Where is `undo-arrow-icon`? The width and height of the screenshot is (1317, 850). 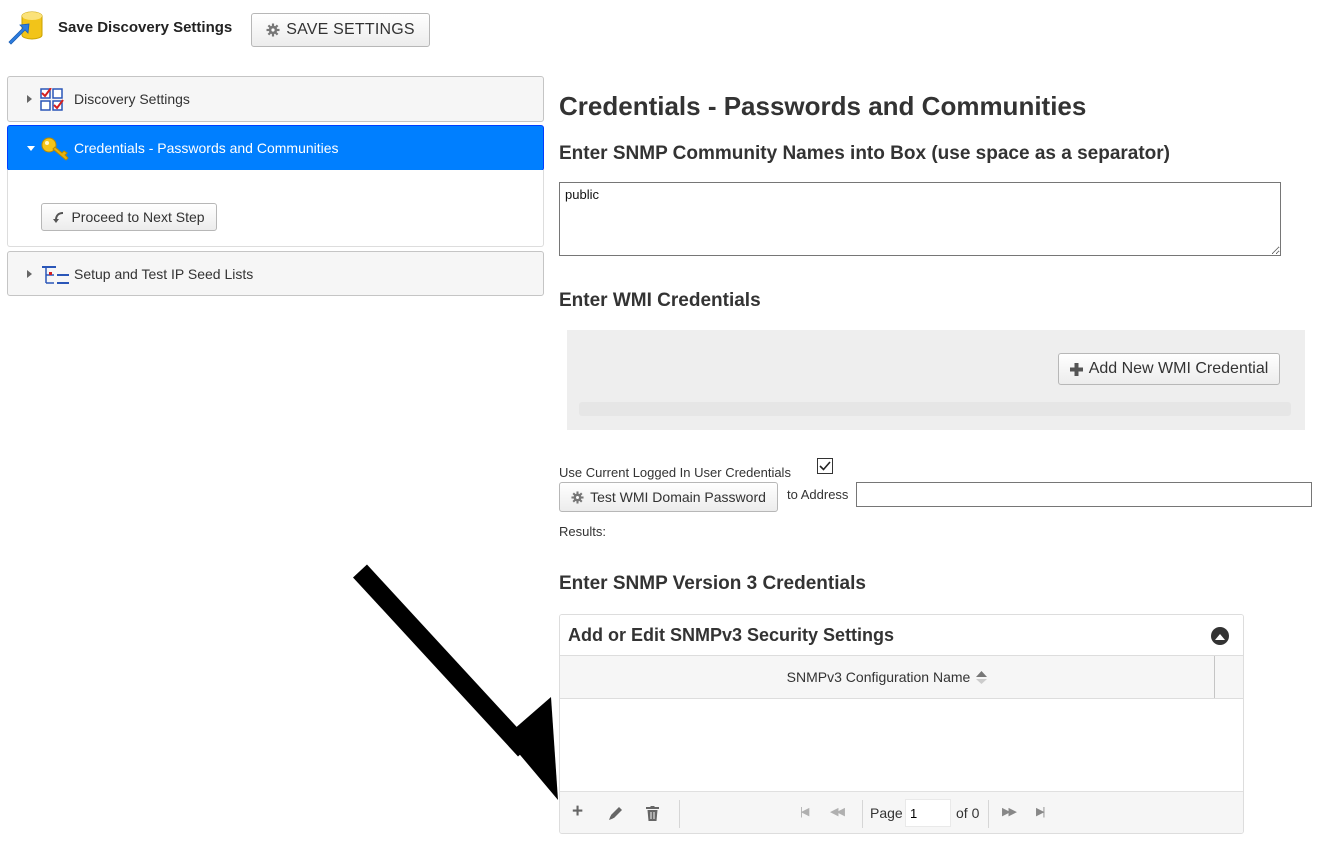
undo-arrow-icon is located at coordinates (58, 217).